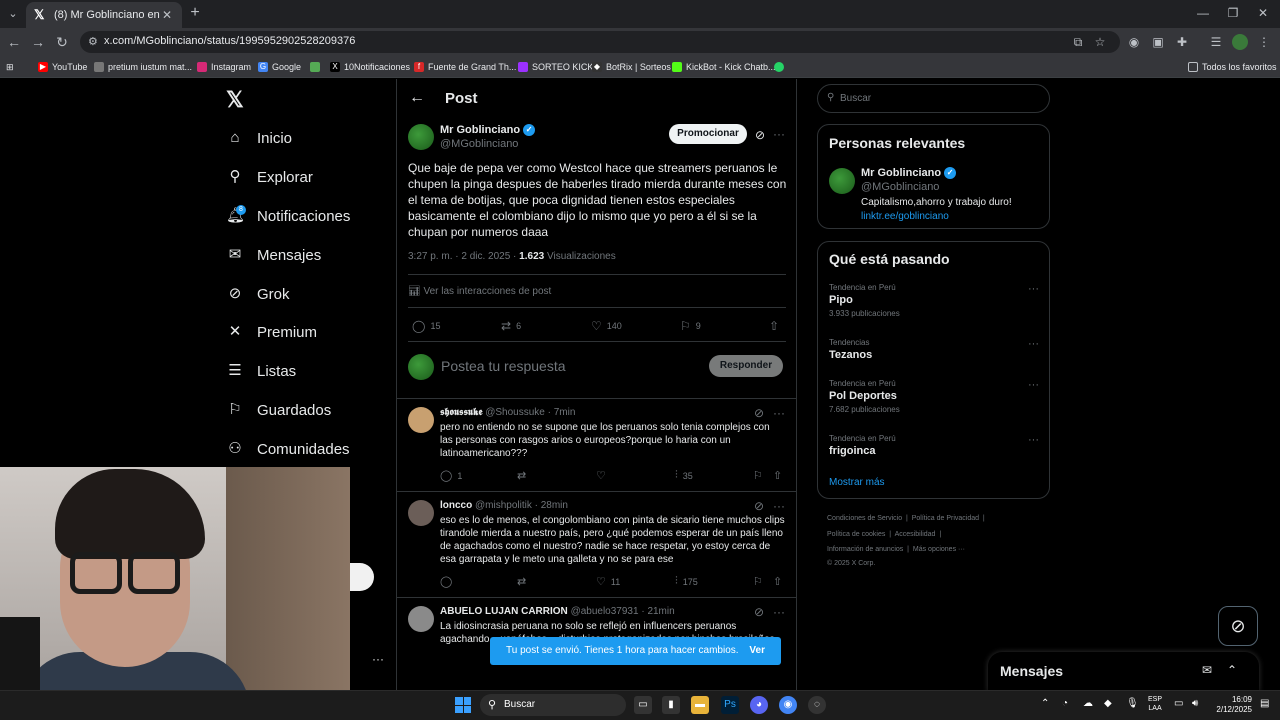 This screenshot has height=720, width=1280. Describe the element at coordinates (479, 291) in the screenshot. I see `view-interactions-link: 📊︎ Ver las interacciones de post` at that location.